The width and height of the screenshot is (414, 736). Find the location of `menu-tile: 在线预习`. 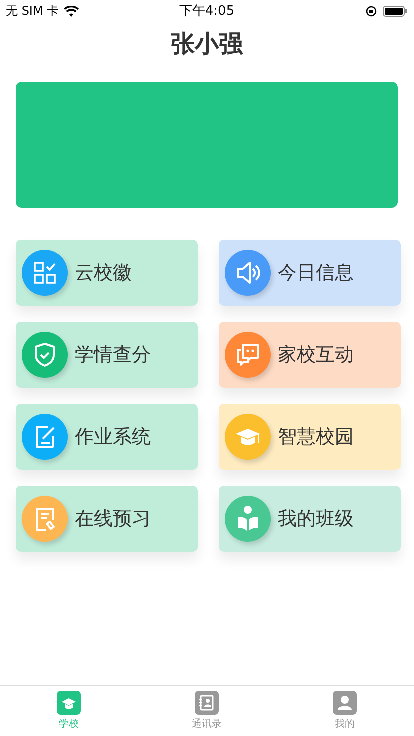

menu-tile: 在线预习 is located at coordinates (107, 519).